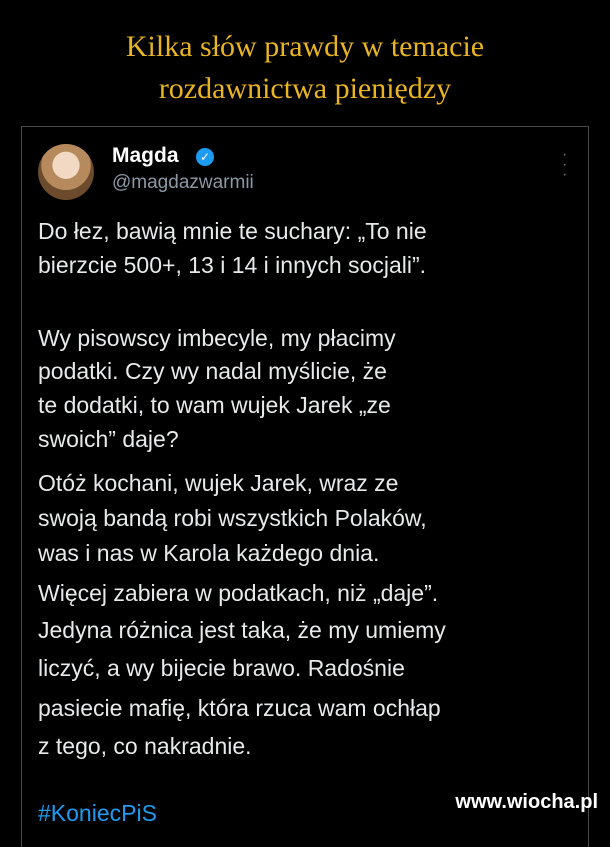 This screenshot has width=610, height=847. I want to click on post-text-line: z tego, co nakradnie., so click(145, 746).